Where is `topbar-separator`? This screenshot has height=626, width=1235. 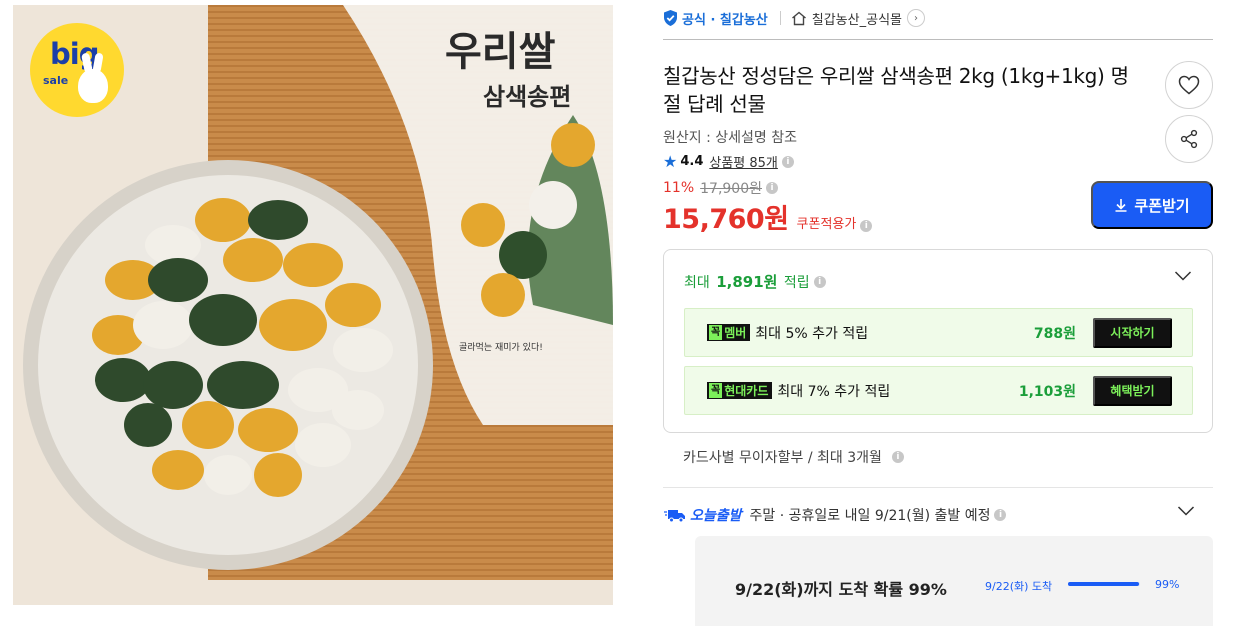 topbar-separator is located at coordinates (780, 18).